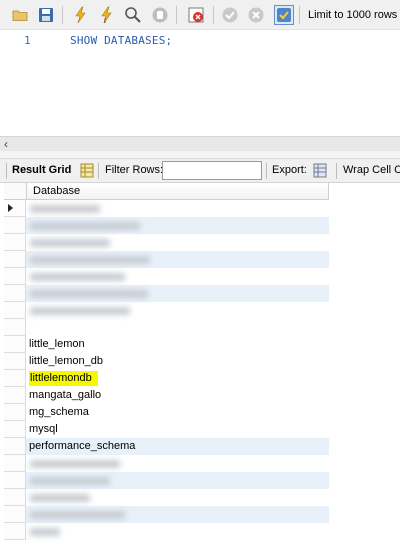 This screenshot has width=400, height=549. What do you see at coordinates (371, 170) in the screenshot?
I see `wrap-cell-content-label: Wrap Cell Co` at bounding box center [371, 170].